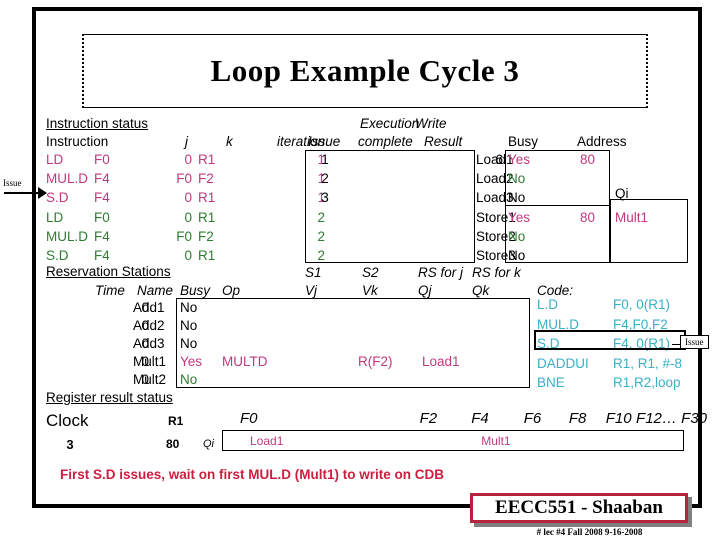  I want to click on clock-value: 3, so click(70, 444).